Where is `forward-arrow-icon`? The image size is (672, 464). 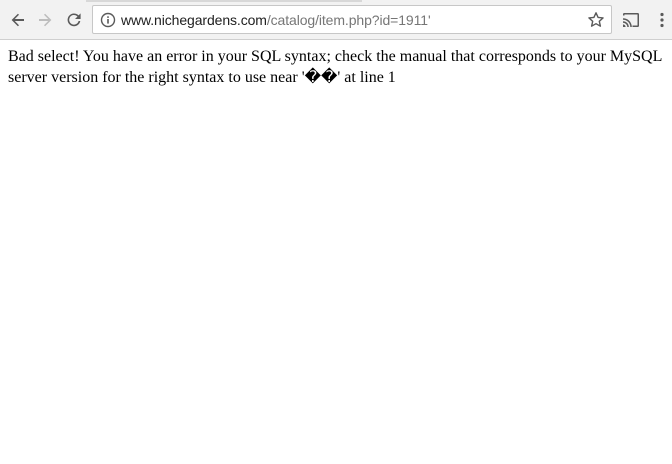 forward-arrow-icon is located at coordinates (45, 20).